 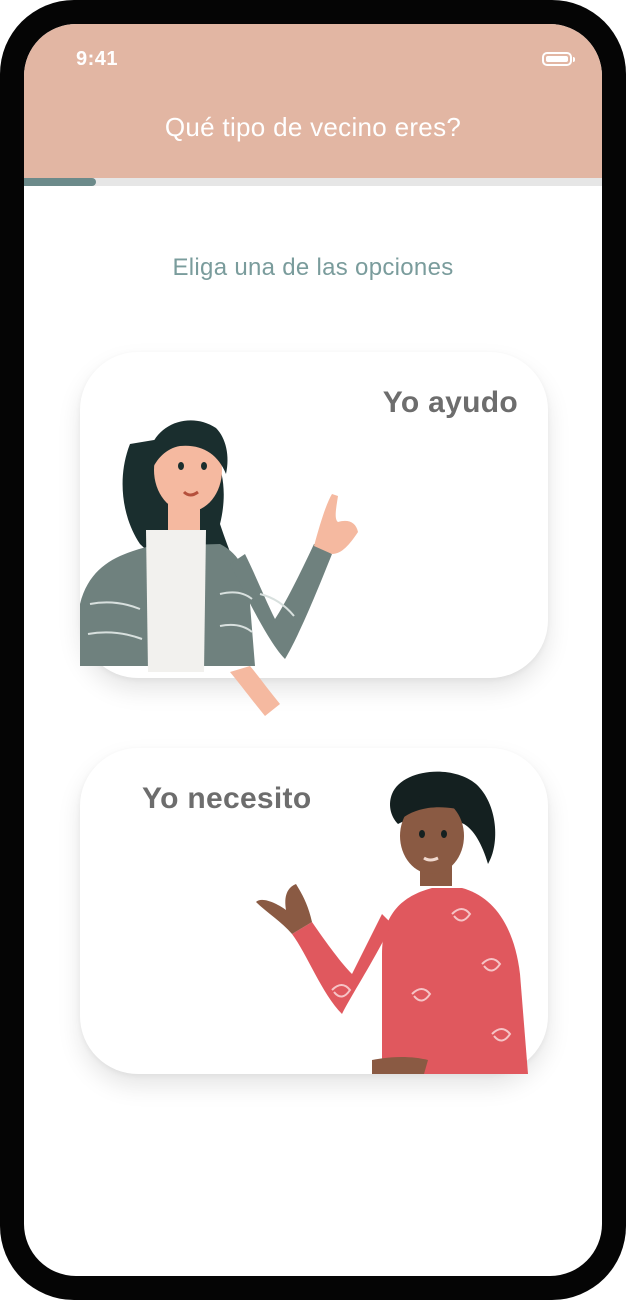 I want to click on status-time: 9:41, so click(x=97, y=59).